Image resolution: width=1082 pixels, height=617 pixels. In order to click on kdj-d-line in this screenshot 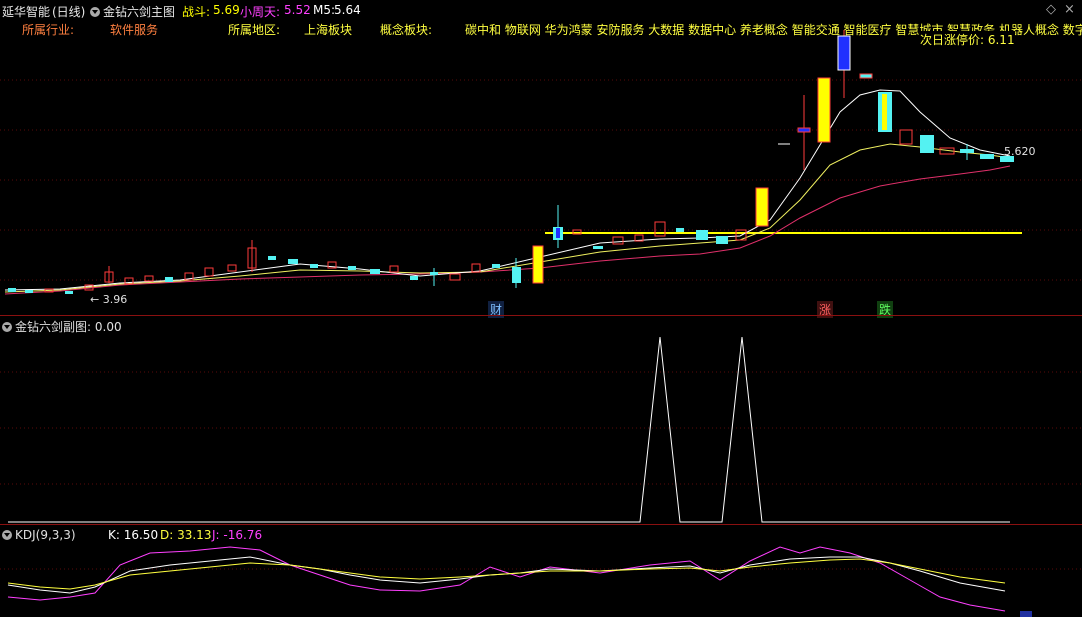, I will do `click(506, 574)`.